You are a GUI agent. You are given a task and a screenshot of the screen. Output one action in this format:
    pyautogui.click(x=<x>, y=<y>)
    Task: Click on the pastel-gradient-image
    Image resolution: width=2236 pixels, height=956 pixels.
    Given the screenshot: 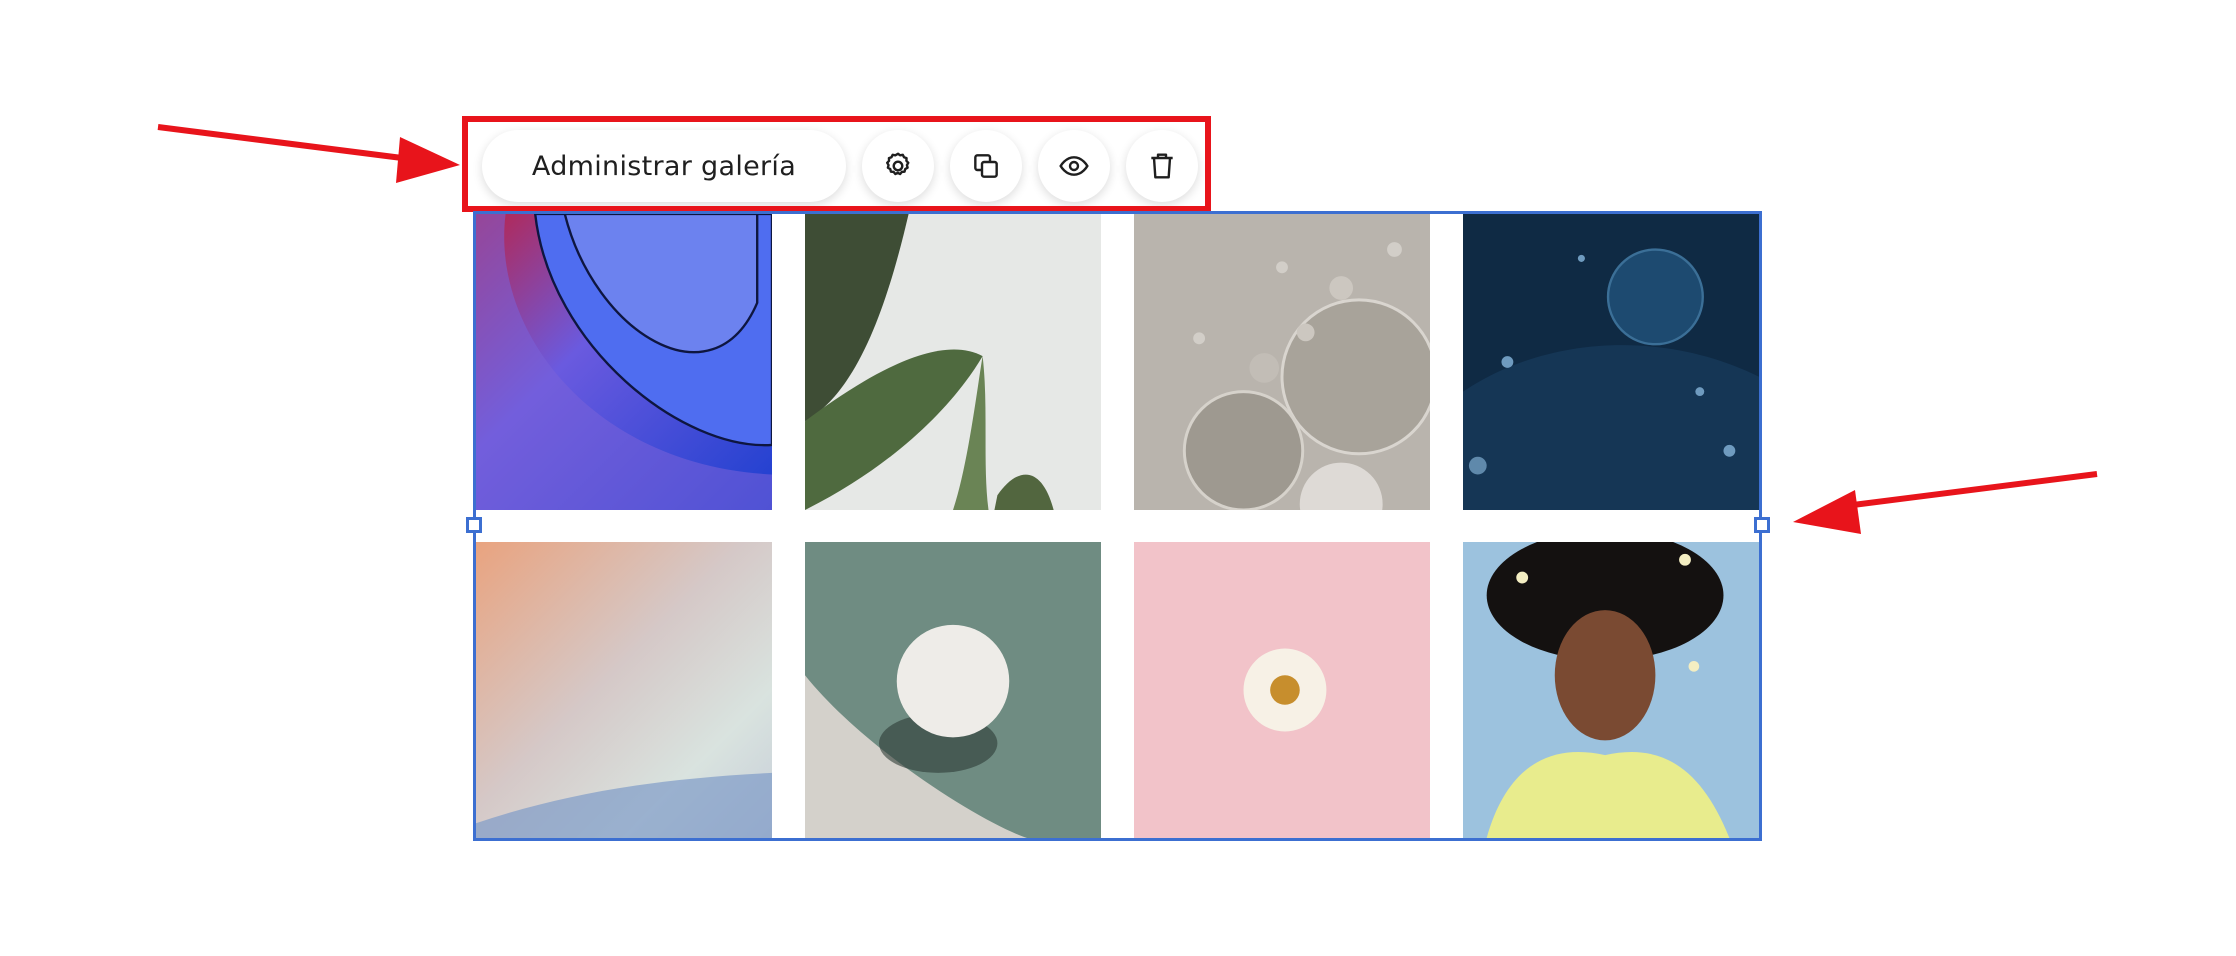 What is the action you would take?
    pyautogui.click(x=624, y=690)
    